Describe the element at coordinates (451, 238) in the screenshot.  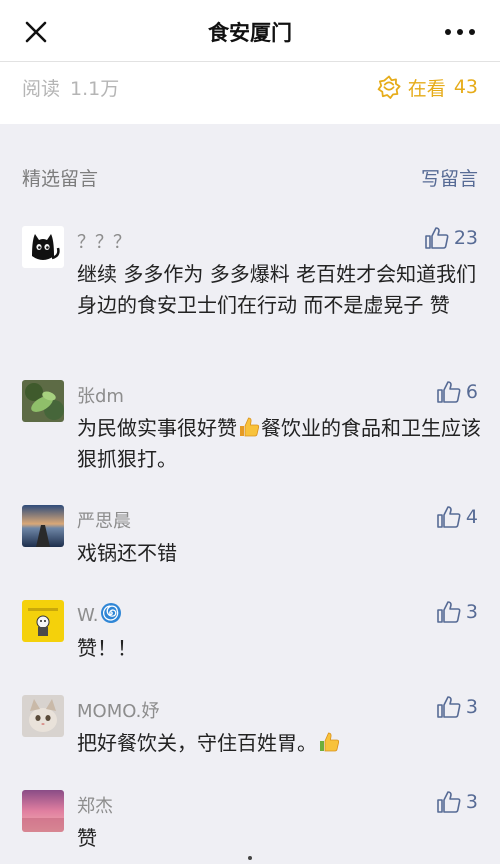
I see `like-button: 23` at that location.